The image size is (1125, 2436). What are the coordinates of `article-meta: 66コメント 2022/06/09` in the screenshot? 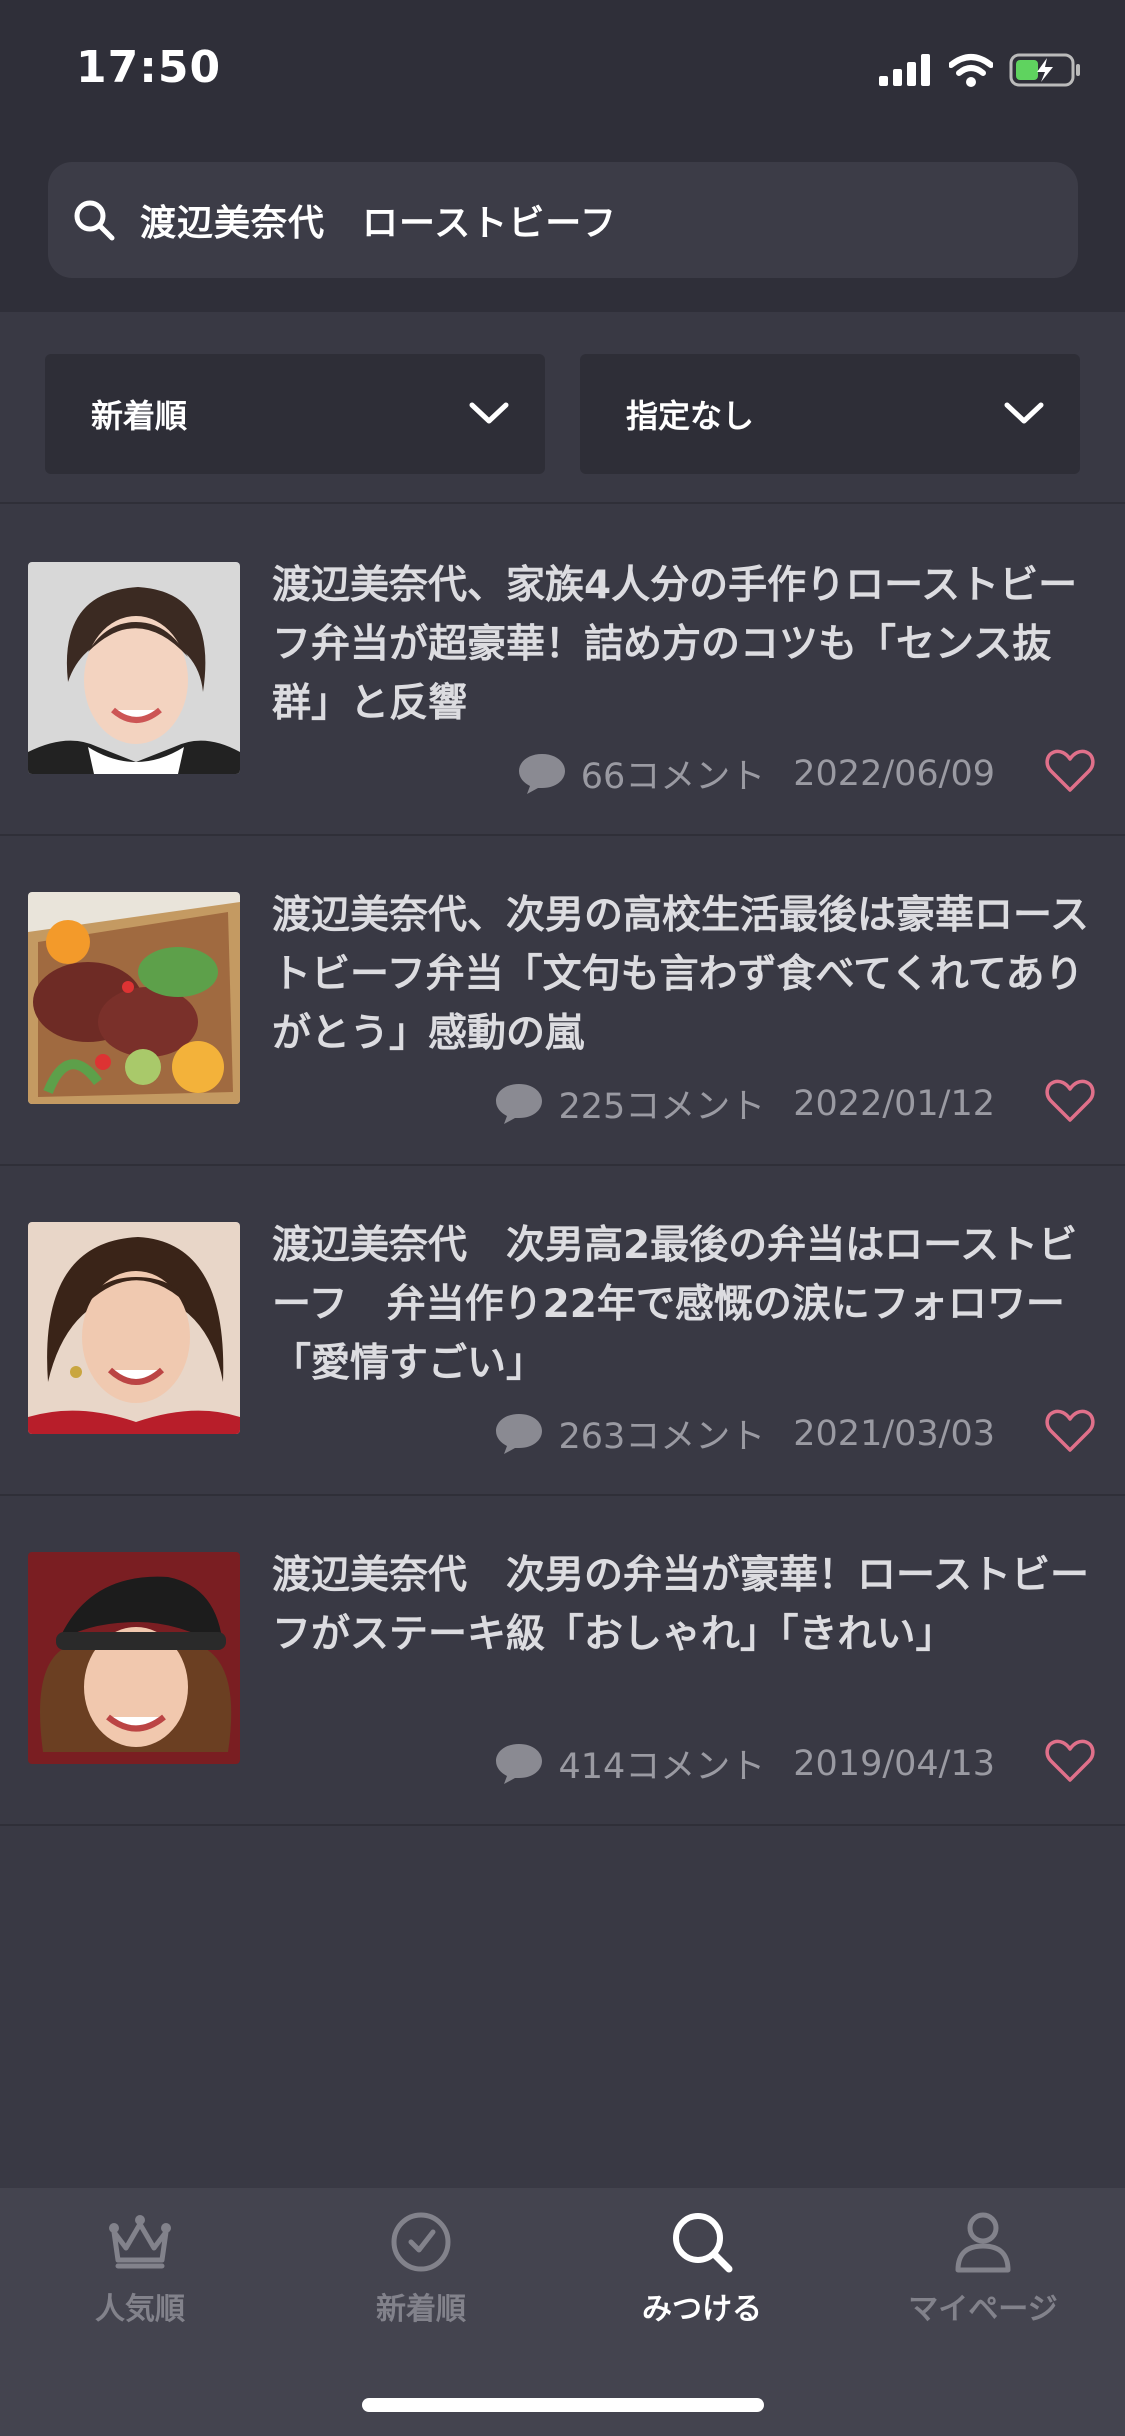 It's located at (756, 773).